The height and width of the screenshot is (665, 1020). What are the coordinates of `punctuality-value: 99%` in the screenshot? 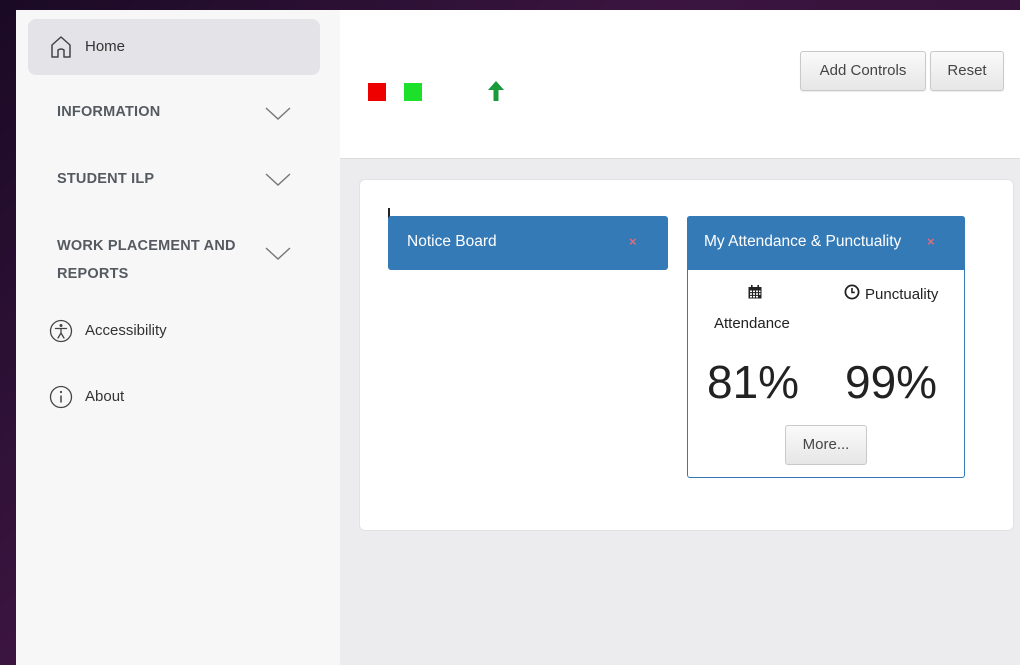 It's located at (891, 382).